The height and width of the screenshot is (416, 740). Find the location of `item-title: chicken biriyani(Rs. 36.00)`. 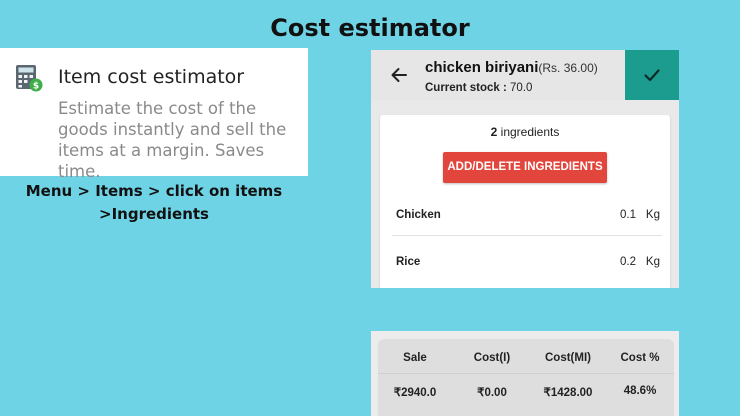

item-title: chicken biriyani(Rs. 36.00) is located at coordinates (511, 67).